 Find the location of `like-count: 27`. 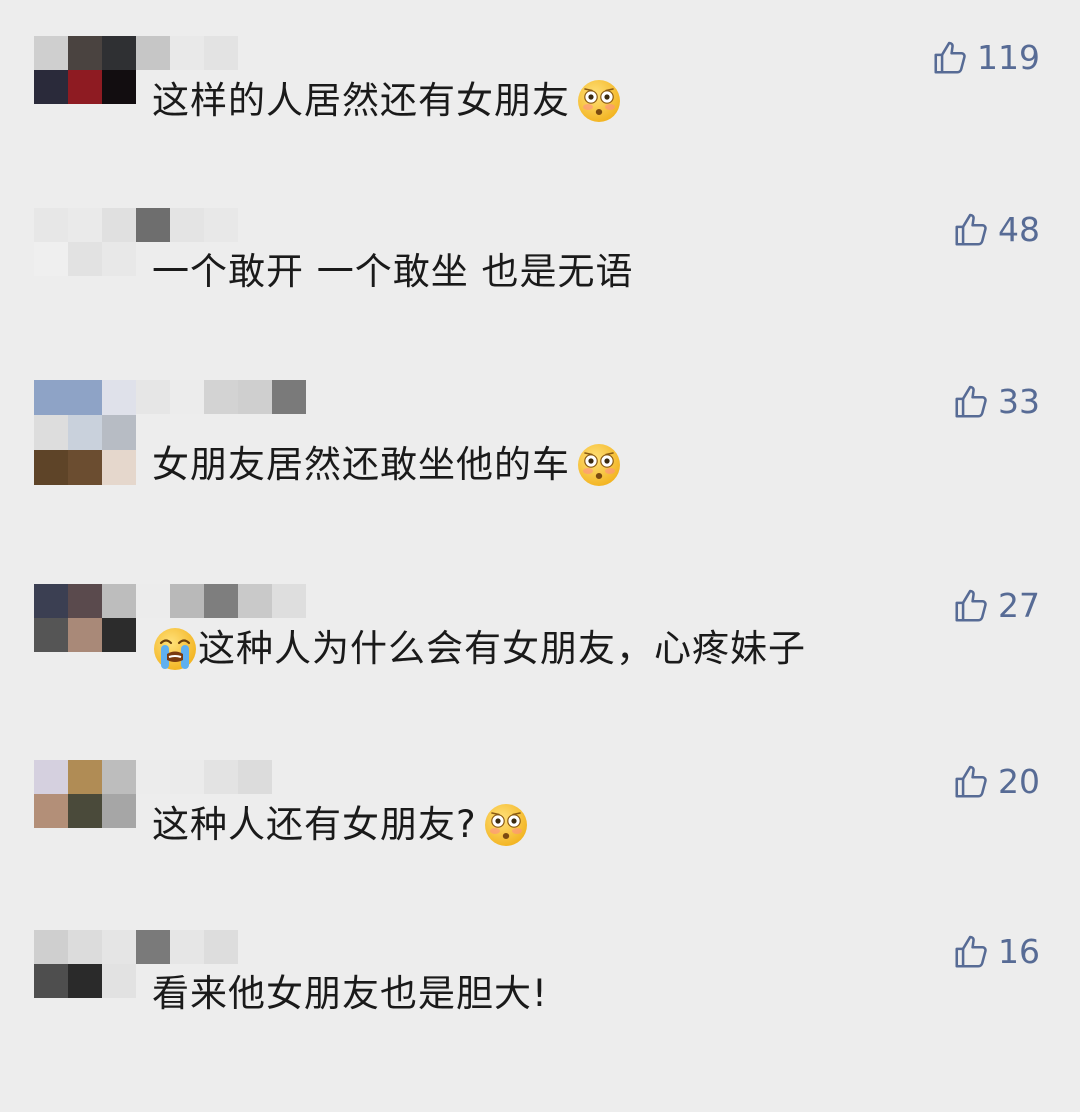

like-count: 27 is located at coordinates (1019, 605).